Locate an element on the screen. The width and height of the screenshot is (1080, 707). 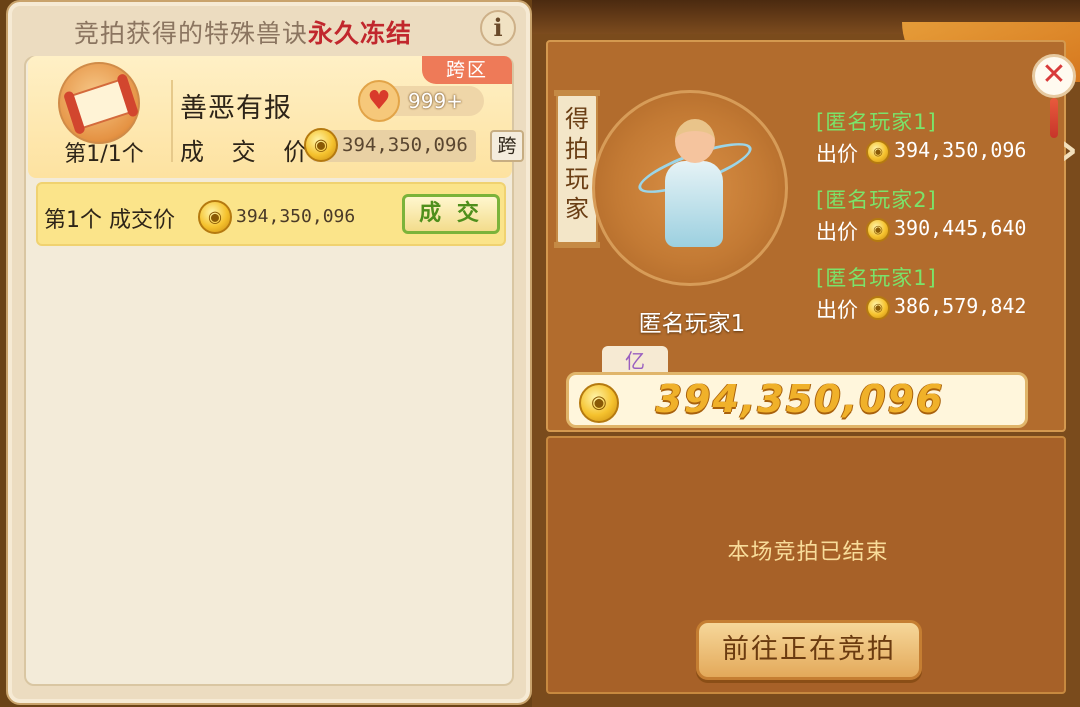
winner-avatar is located at coordinates (690, 188).